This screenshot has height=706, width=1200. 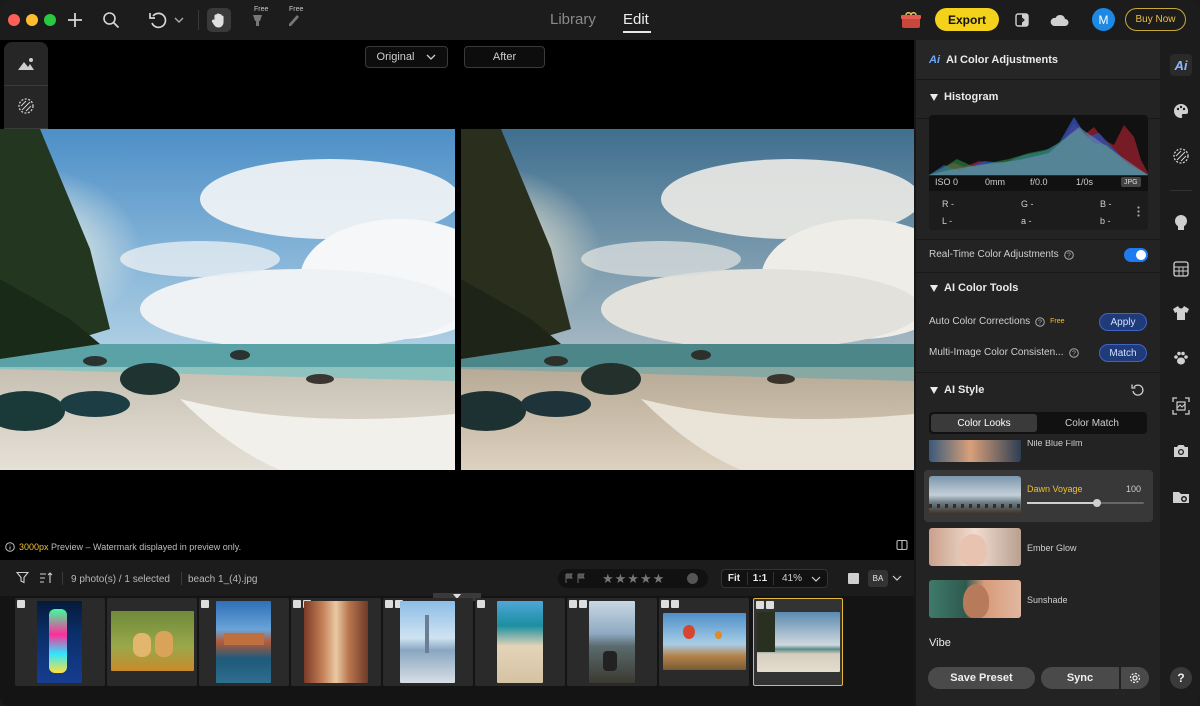 I want to click on add-icon, so click(x=75, y=20).